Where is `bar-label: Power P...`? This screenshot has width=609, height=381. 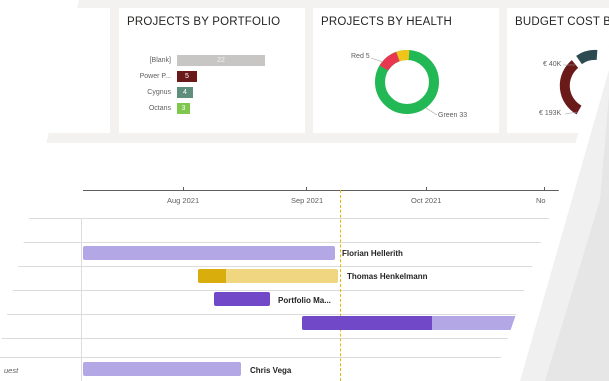 bar-label: Power P... is located at coordinates (155, 76).